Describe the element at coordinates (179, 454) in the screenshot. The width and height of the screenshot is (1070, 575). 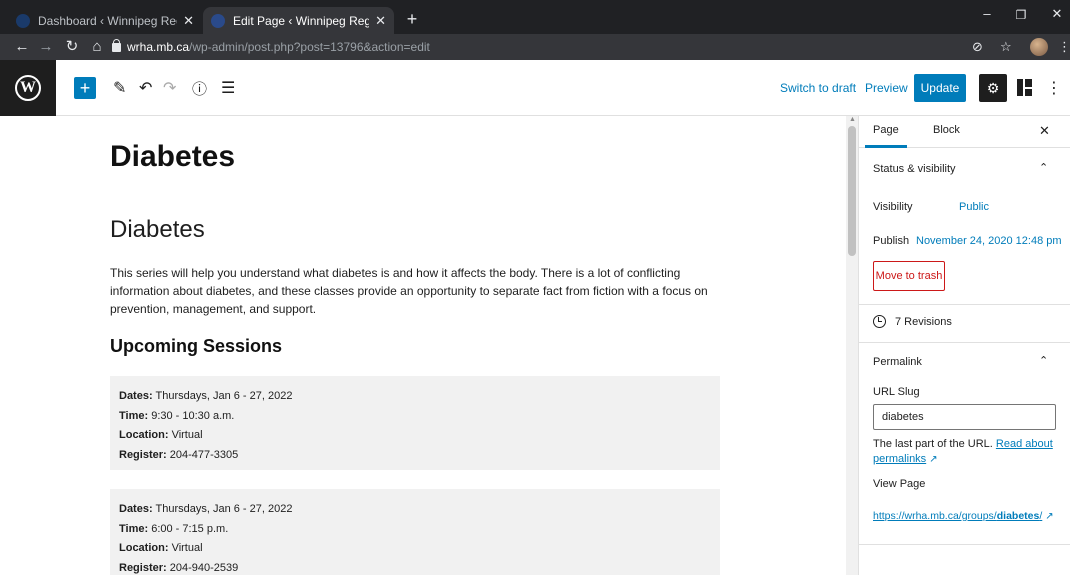
I see `session-register: Register: 204-477-3305` at that location.